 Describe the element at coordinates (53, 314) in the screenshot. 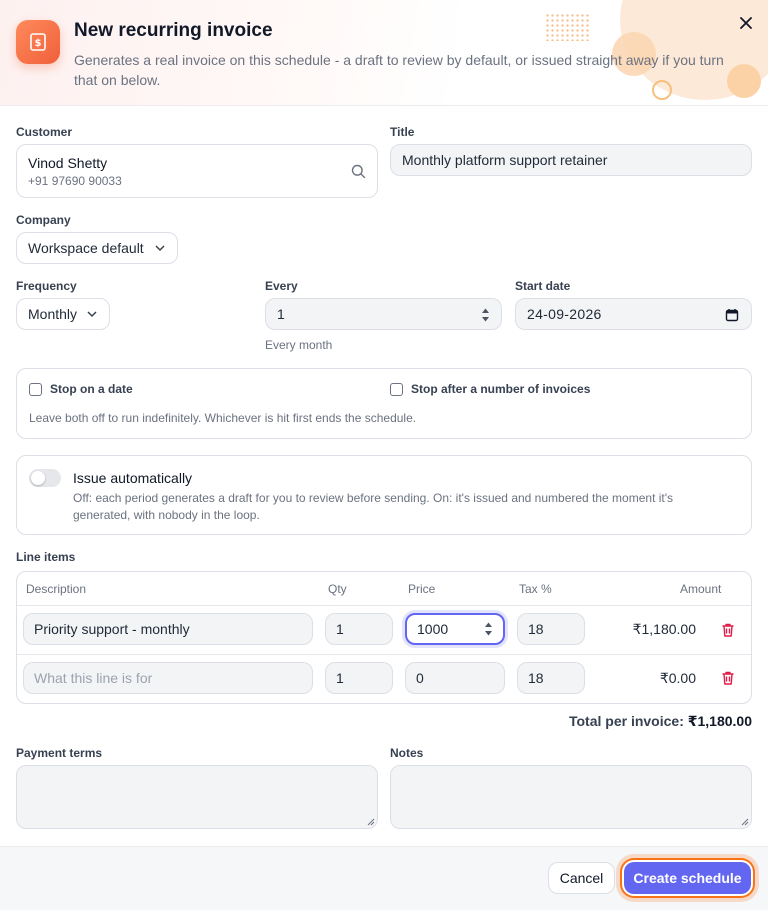

I see `frequency-value: Monthly` at that location.